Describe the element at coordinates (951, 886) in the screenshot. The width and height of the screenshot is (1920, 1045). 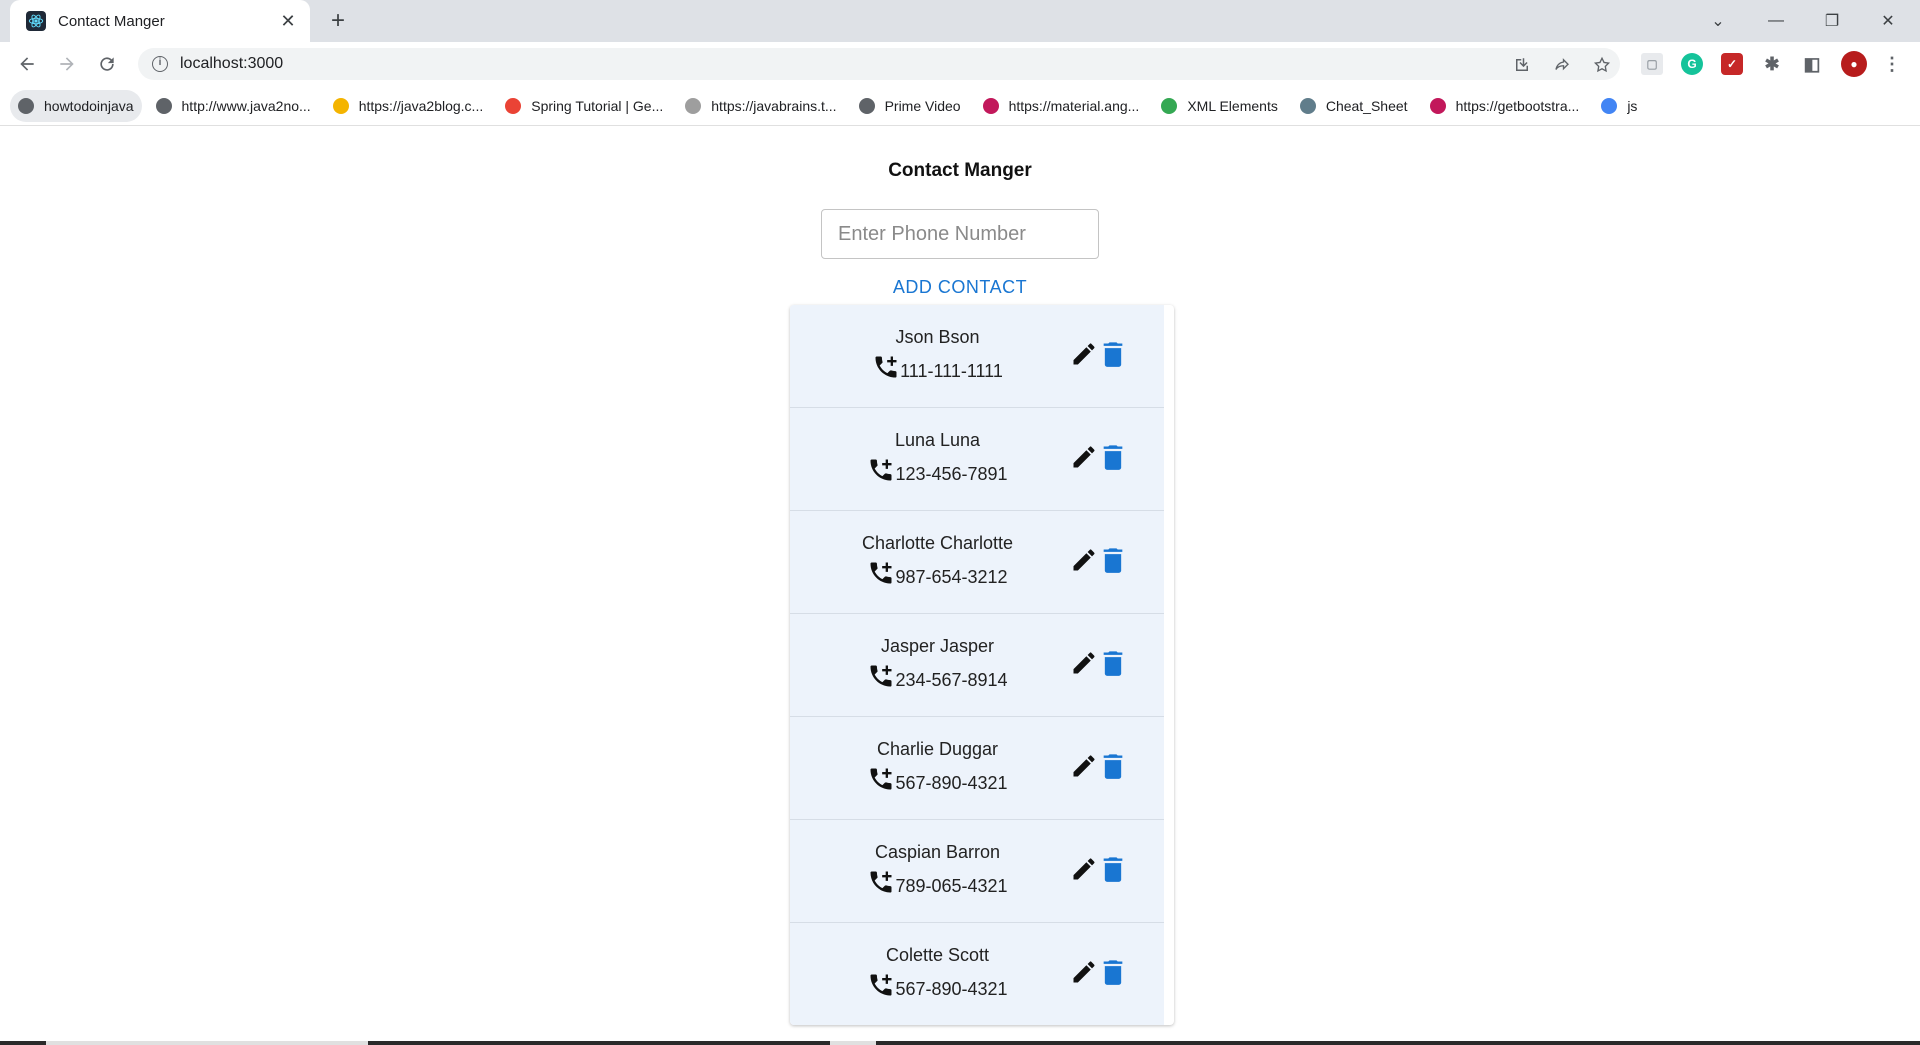
I see `contact-phone: 789-065-4321` at that location.